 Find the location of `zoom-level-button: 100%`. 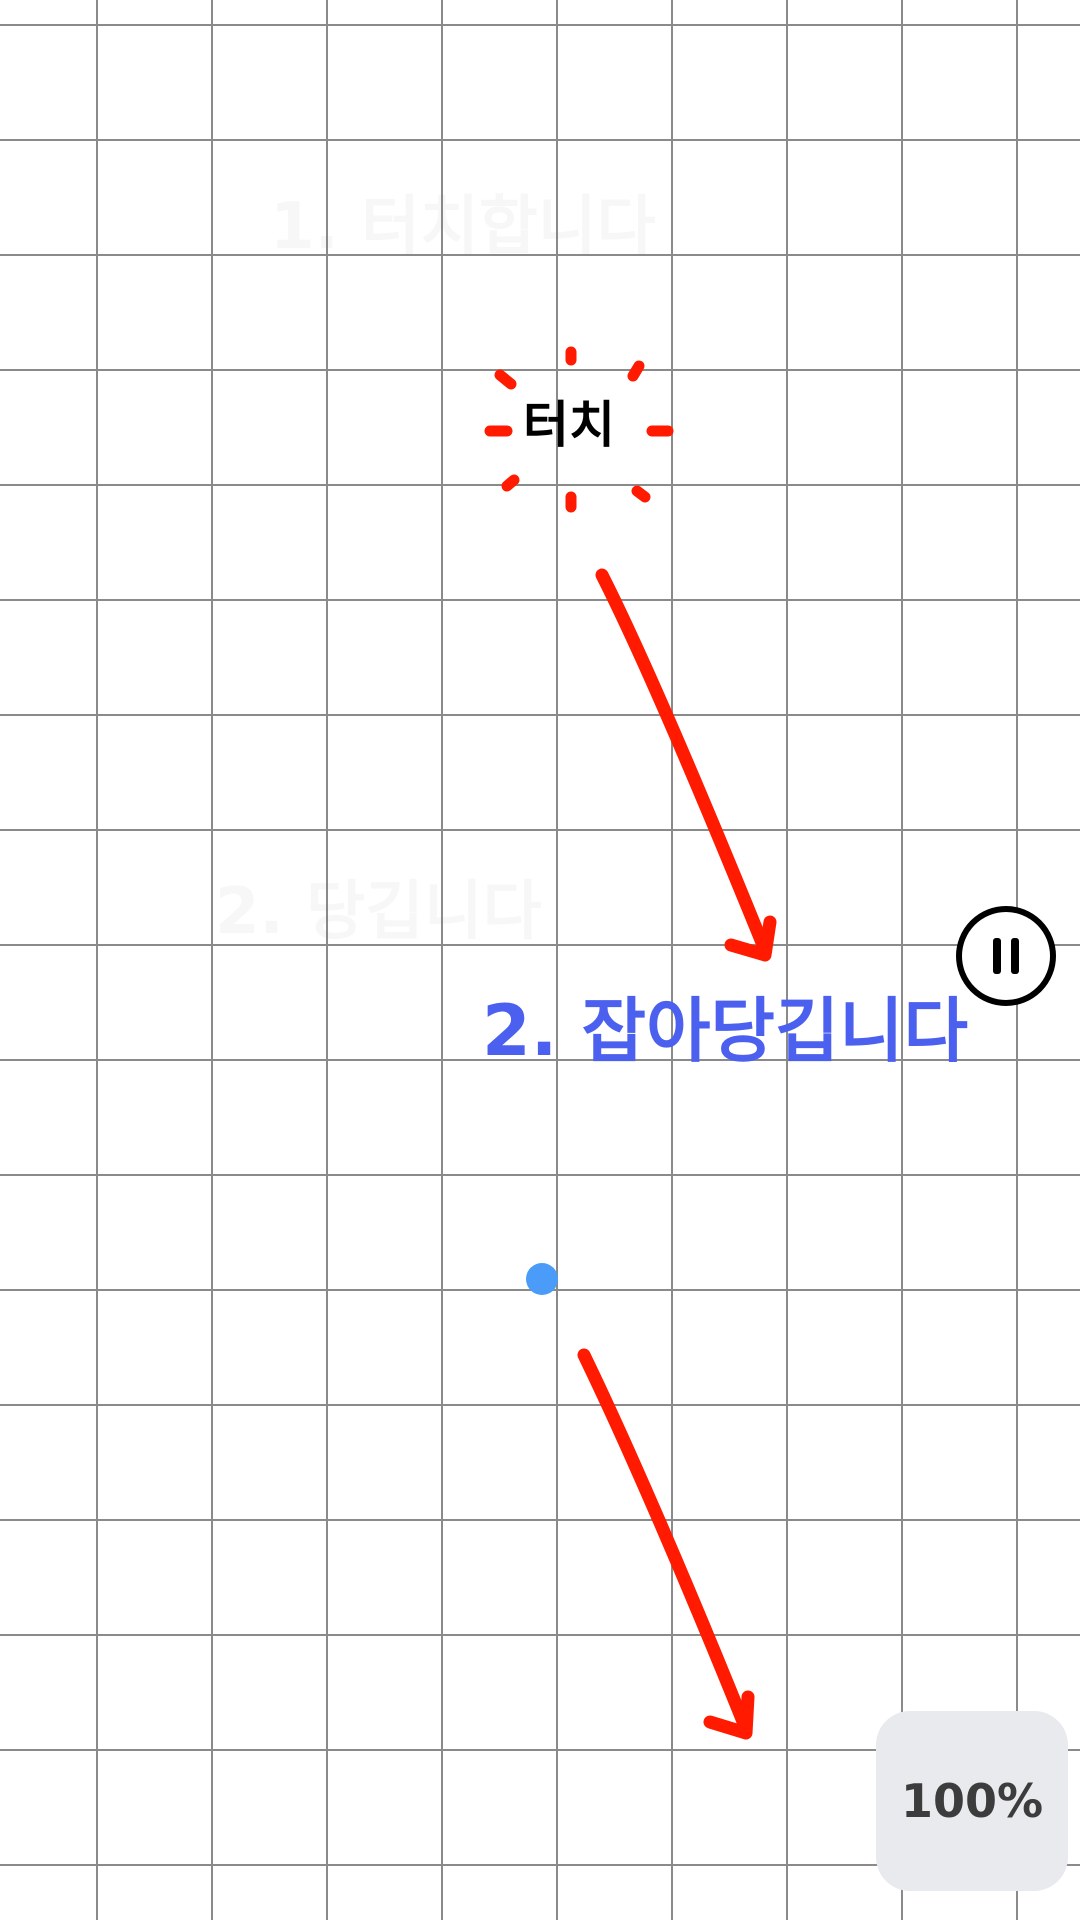

zoom-level-button: 100% is located at coordinates (972, 1801).